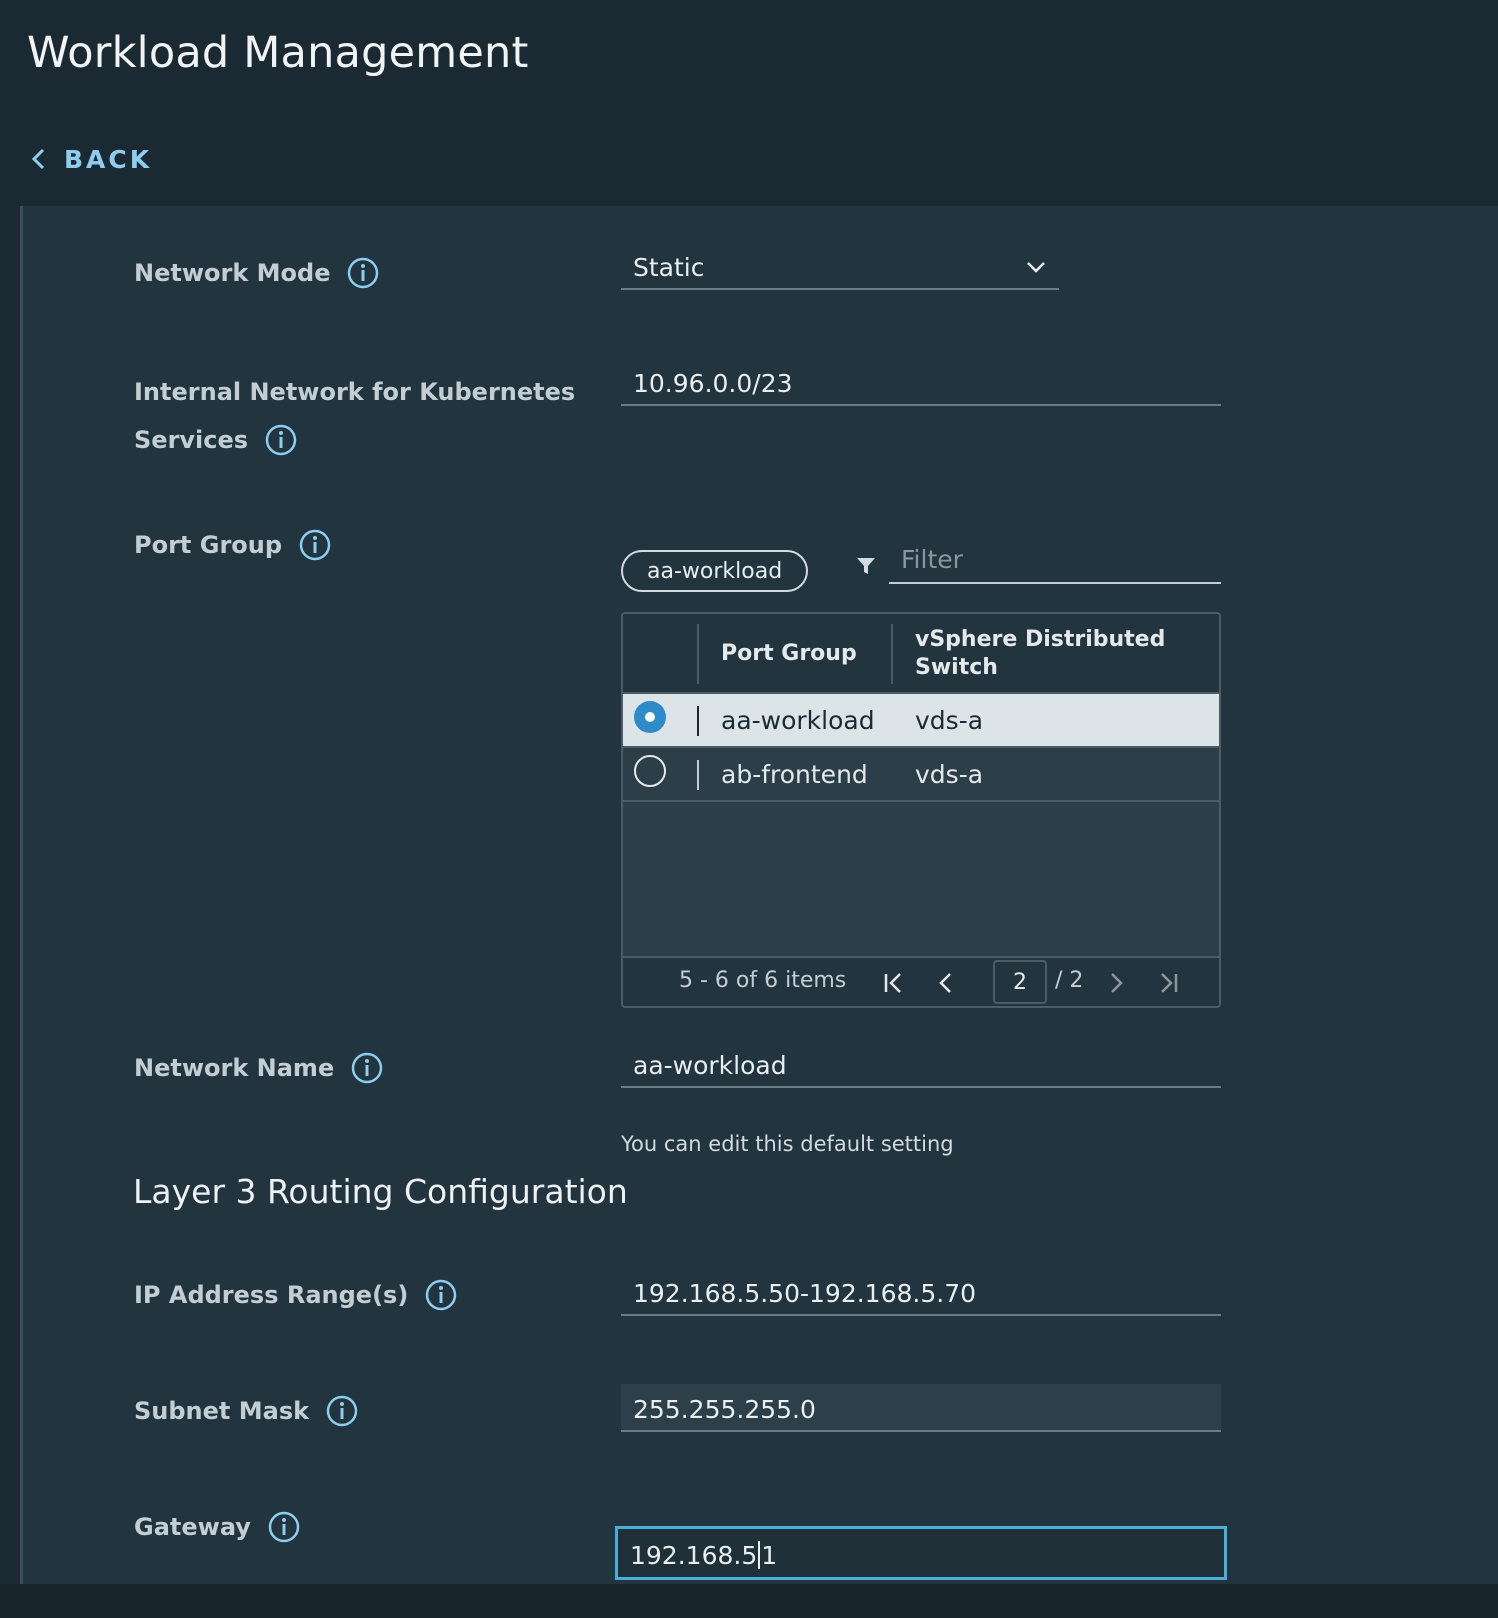 This screenshot has height=1618, width=1498. What do you see at coordinates (921, 1408) in the screenshot?
I see `subnet-mask-input: 255.255.255.0` at bounding box center [921, 1408].